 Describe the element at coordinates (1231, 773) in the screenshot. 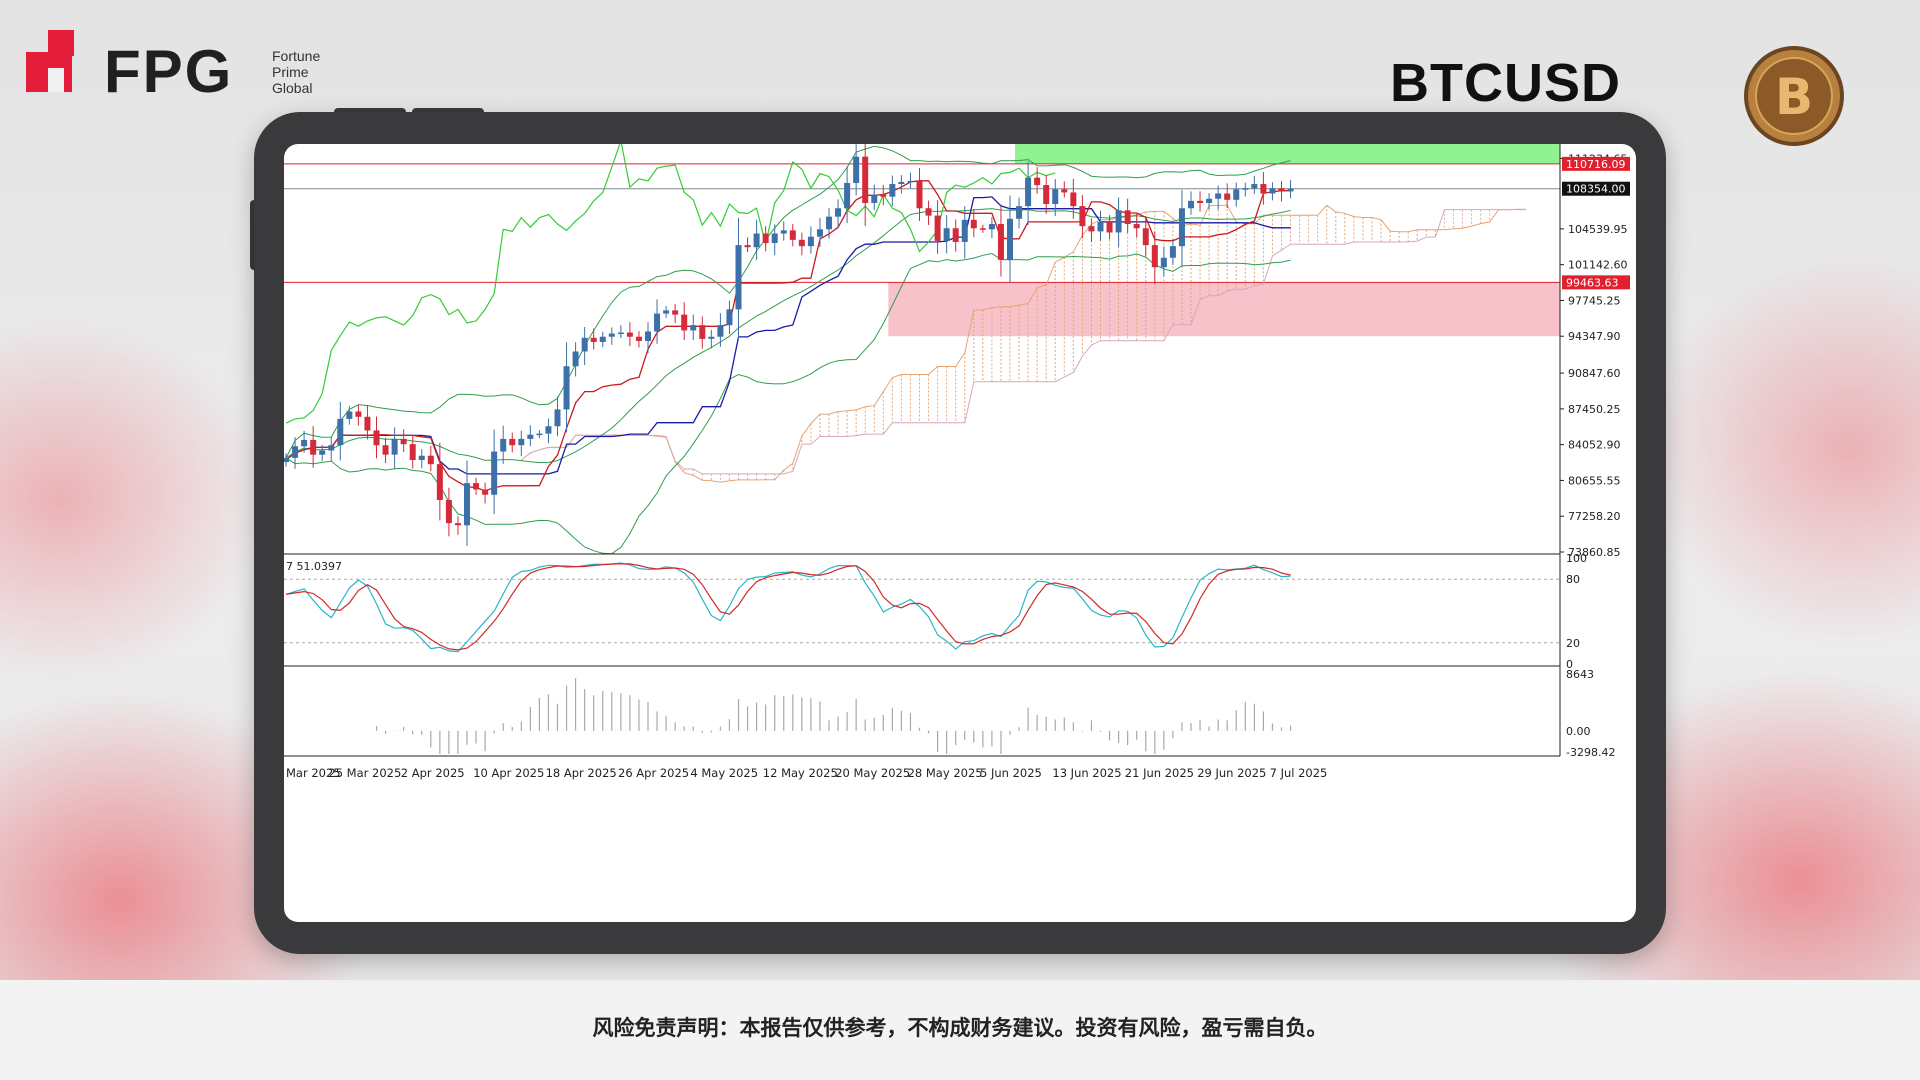

I see `x-axis-label: 29 Jun 2025` at that location.